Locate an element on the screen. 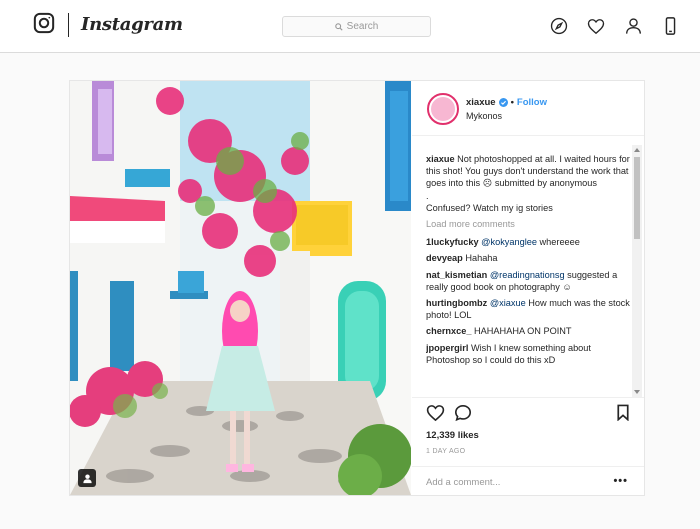 Image resolution: width=700 pixels, height=529 pixels. caption-line: . is located at coordinates (427, 195).